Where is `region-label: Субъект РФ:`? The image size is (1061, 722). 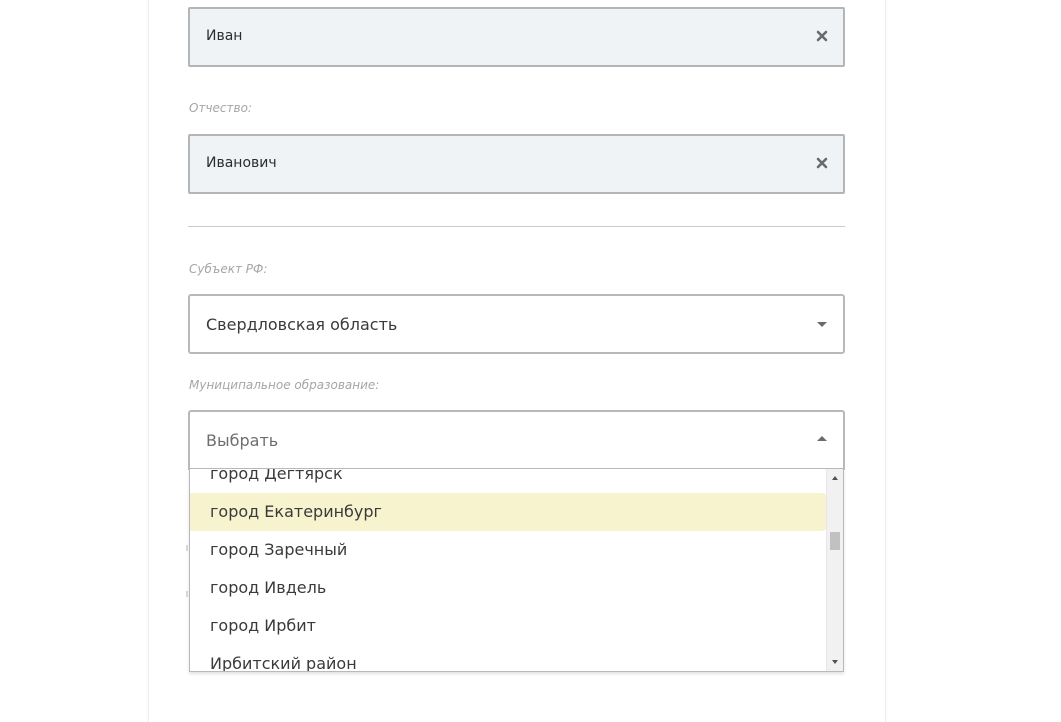 region-label: Субъект РФ: is located at coordinates (228, 269).